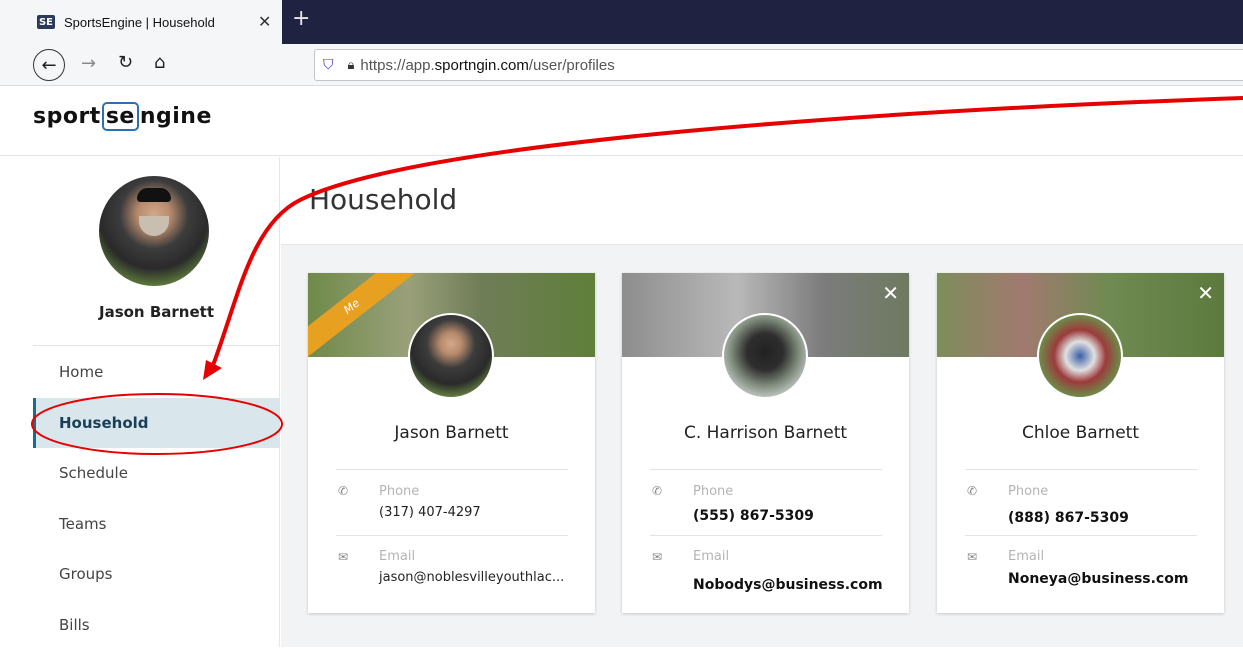  Describe the element at coordinates (301, 18) in the screenshot. I see `new-tab-icon: +` at that location.